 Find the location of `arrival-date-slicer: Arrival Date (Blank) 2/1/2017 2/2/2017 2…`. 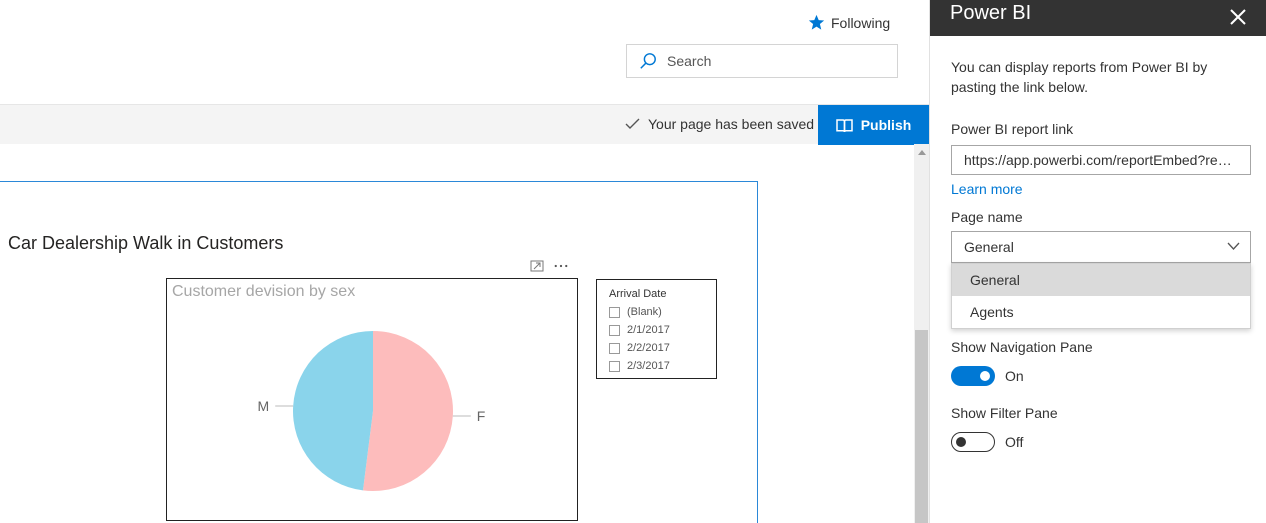

arrival-date-slicer: Arrival Date (Blank) 2/1/2017 2/2/2017 2… is located at coordinates (656, 329).